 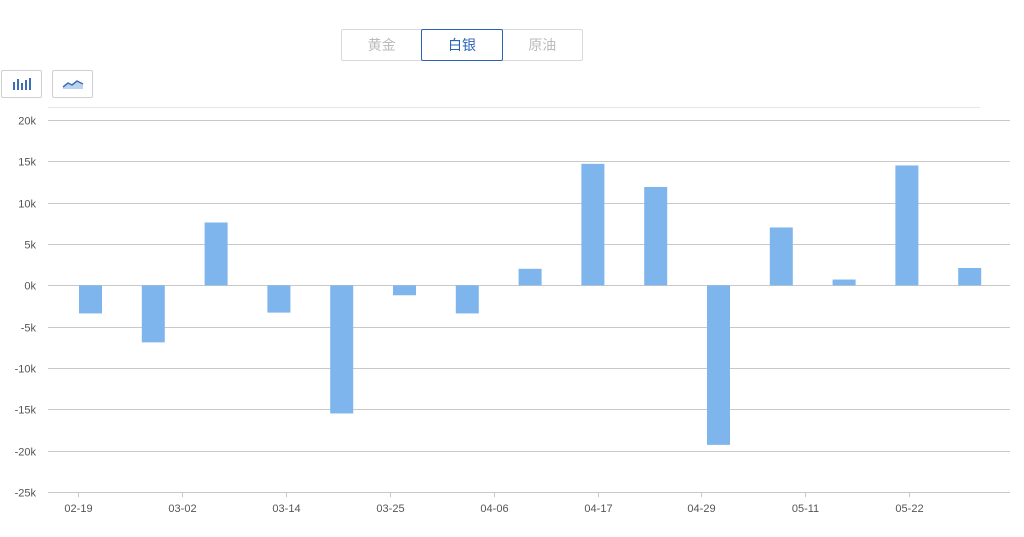 I want to click on x-tick-label: 03-02, so click(x=182, y=509).